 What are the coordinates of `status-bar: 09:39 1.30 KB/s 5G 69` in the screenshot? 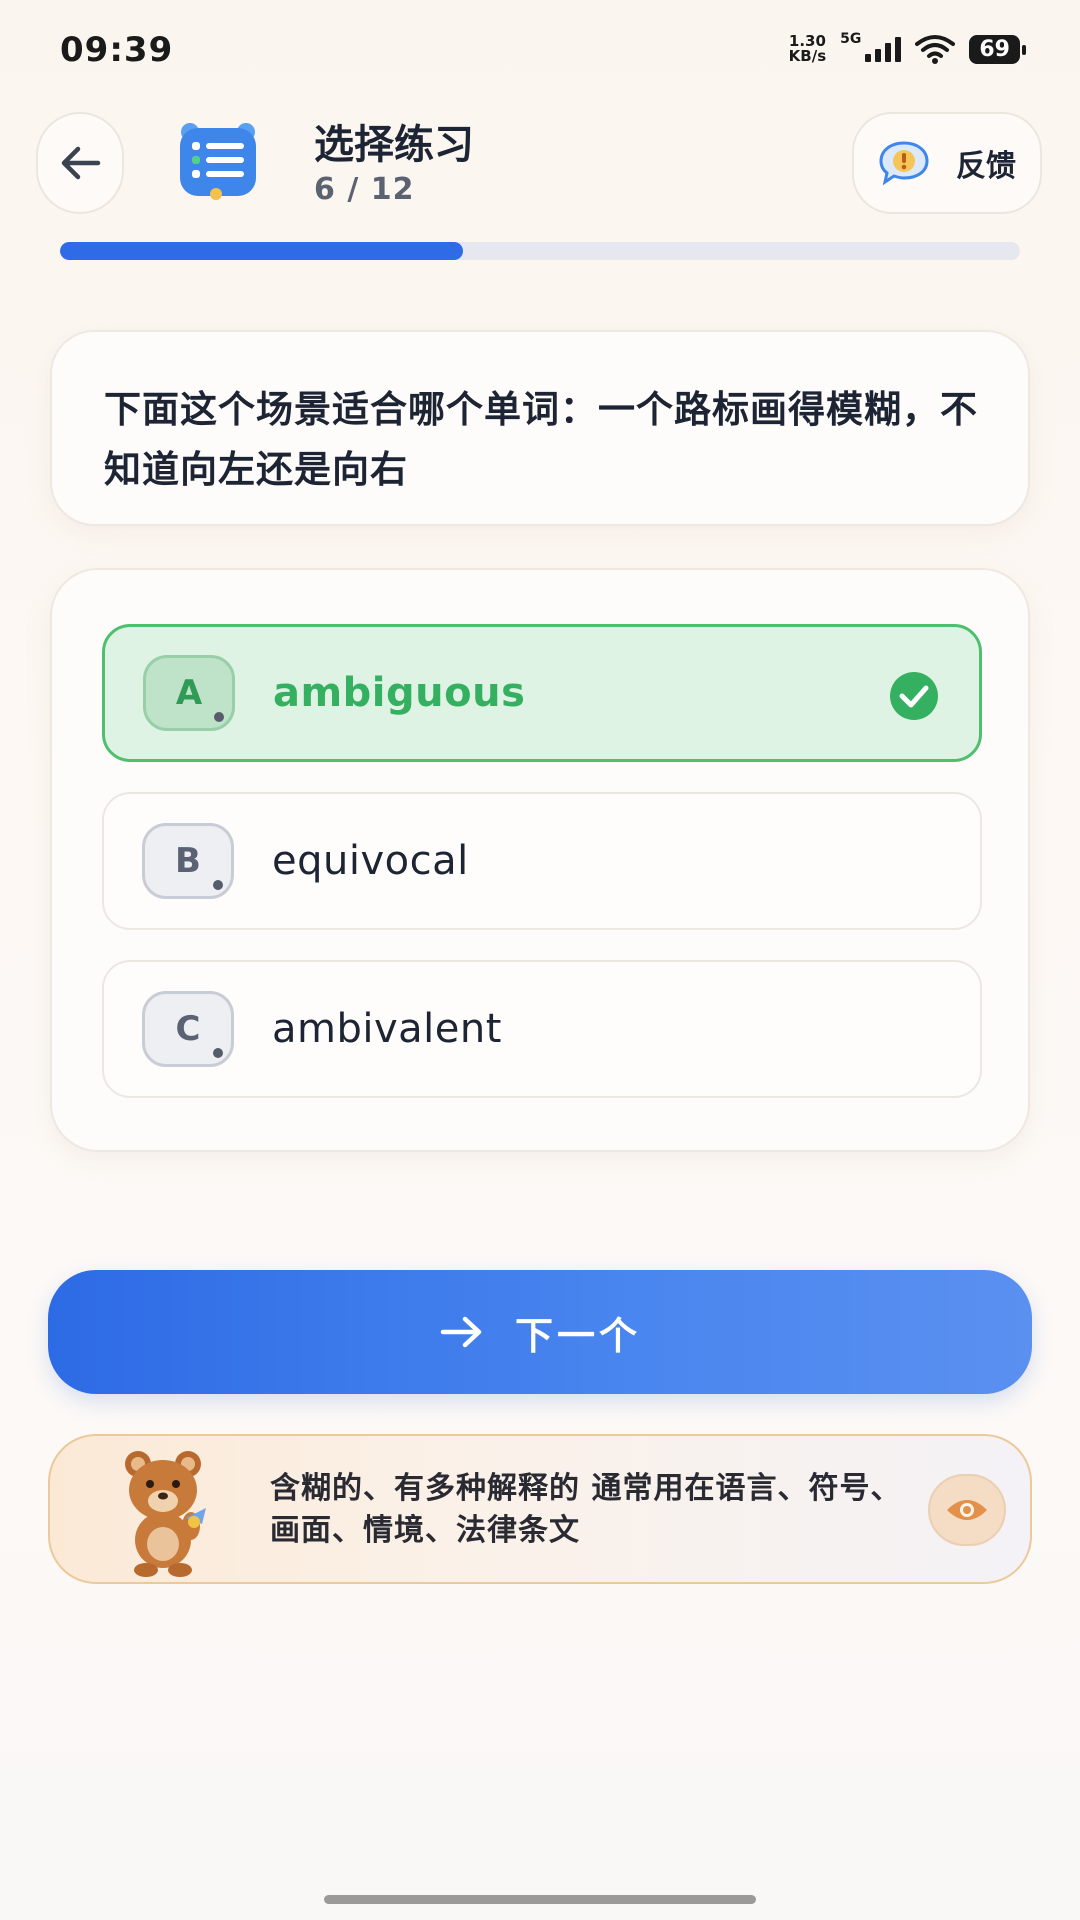 It's located at (540, 50).